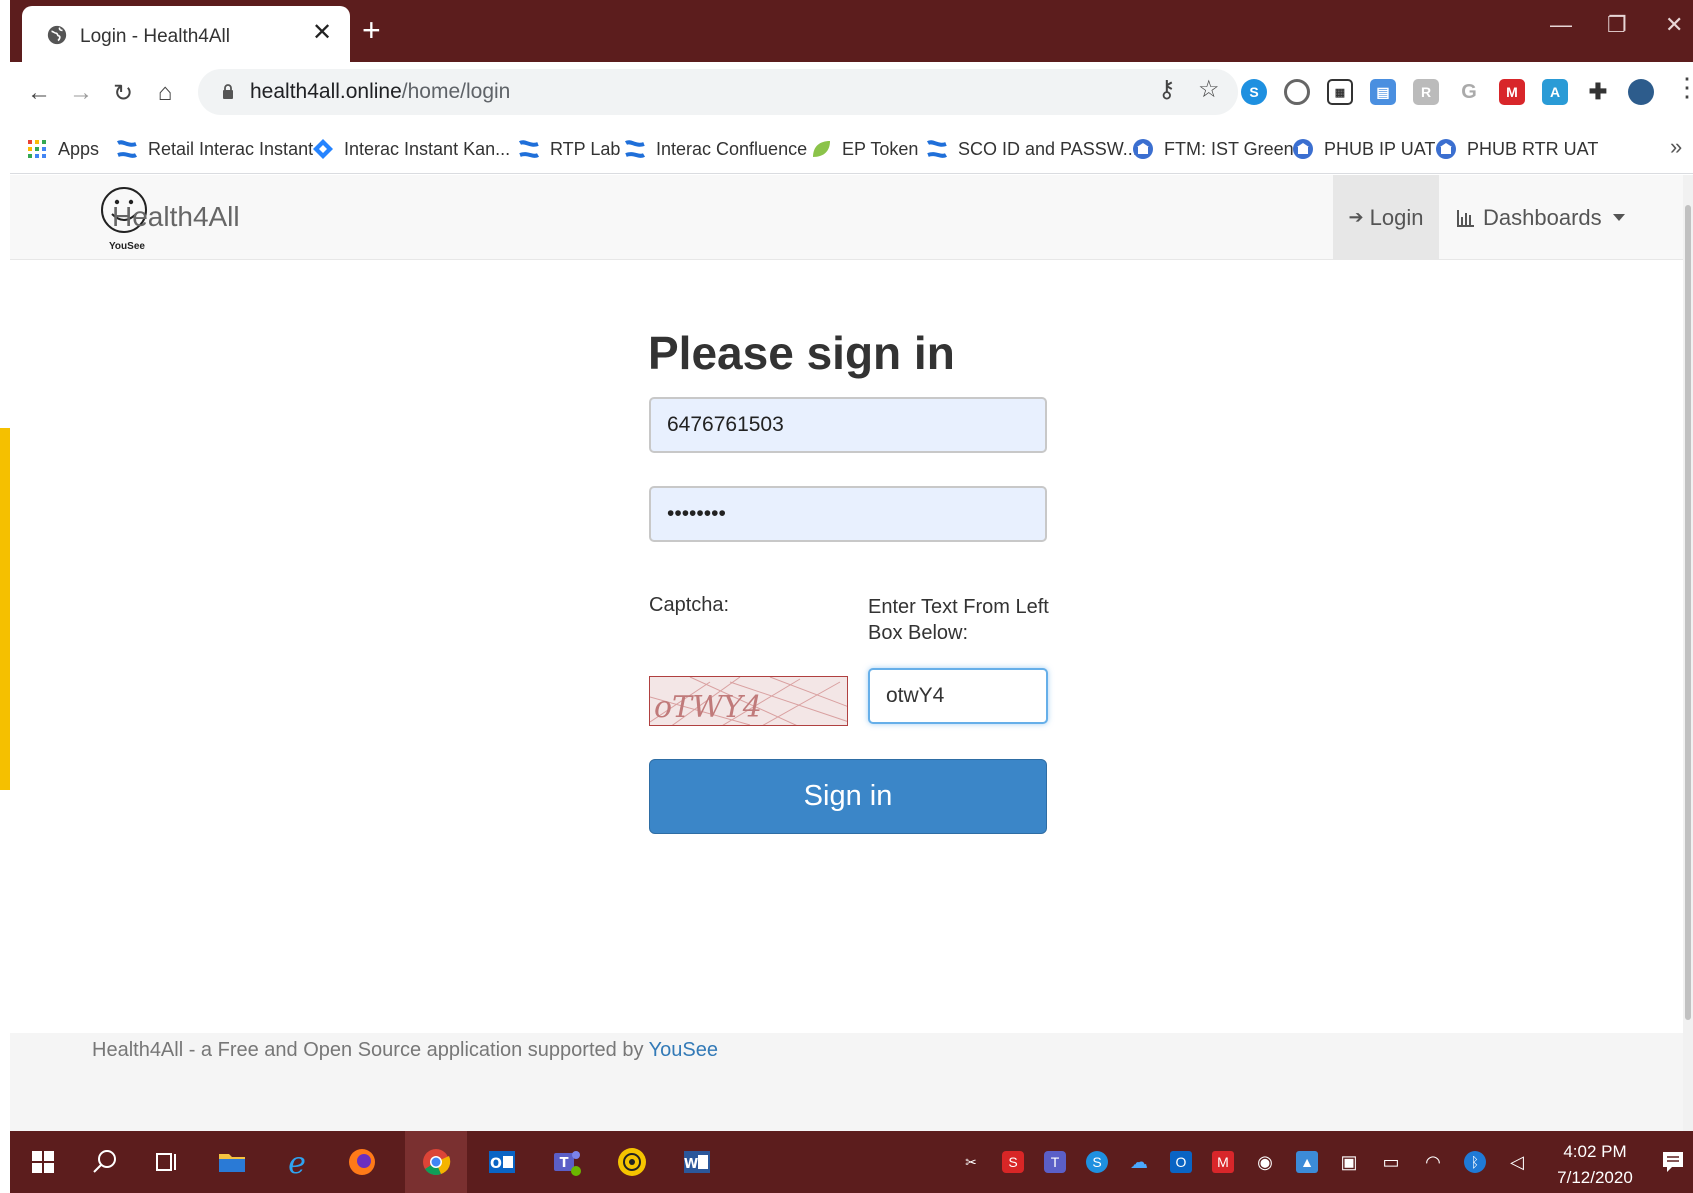 The image size is (1693, 1193). Describe the element at coordinates (1555, 92) in the screenshot. I see `translate-icon: A` at that location.